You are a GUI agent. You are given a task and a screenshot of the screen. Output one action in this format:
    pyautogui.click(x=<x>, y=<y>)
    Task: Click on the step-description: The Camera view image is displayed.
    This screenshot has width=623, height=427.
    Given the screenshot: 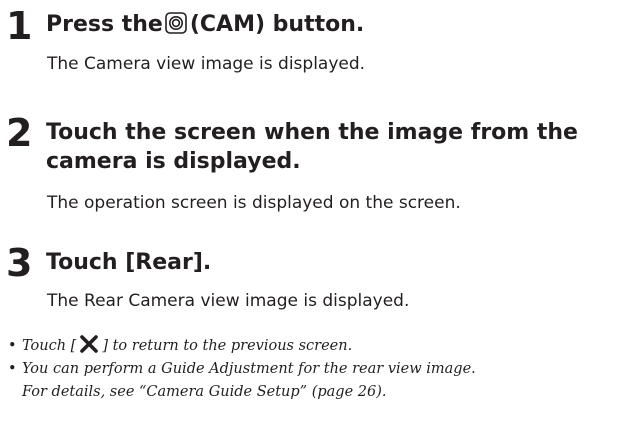 What is the action you would take?
    pyautogui.click(x=206, y=64)
    